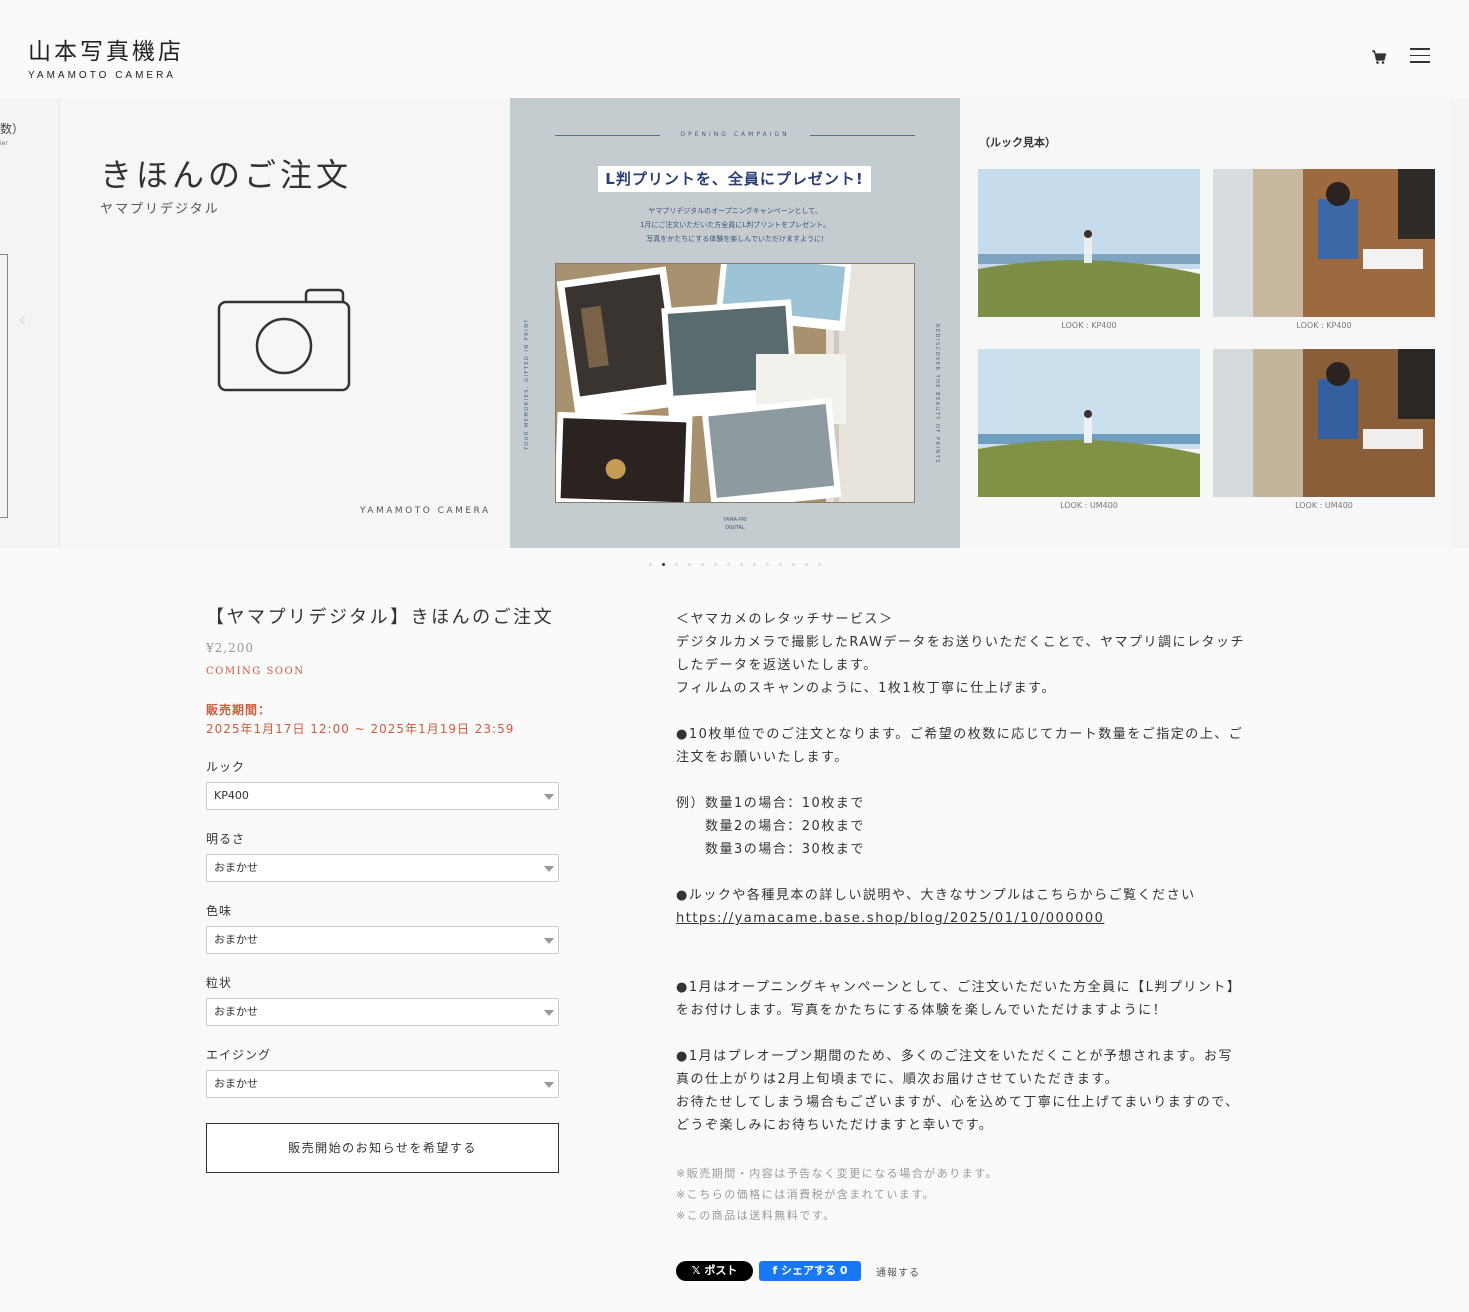 This screenshot has height=1312, width=1469. What do you see at coordinates (955, 1056) in the screenshot?
I see `description-line: ●1月はプレオープン期間のため、多くのご注文をいただくことが予想されます。お写` at bounding box center [955, 1056].